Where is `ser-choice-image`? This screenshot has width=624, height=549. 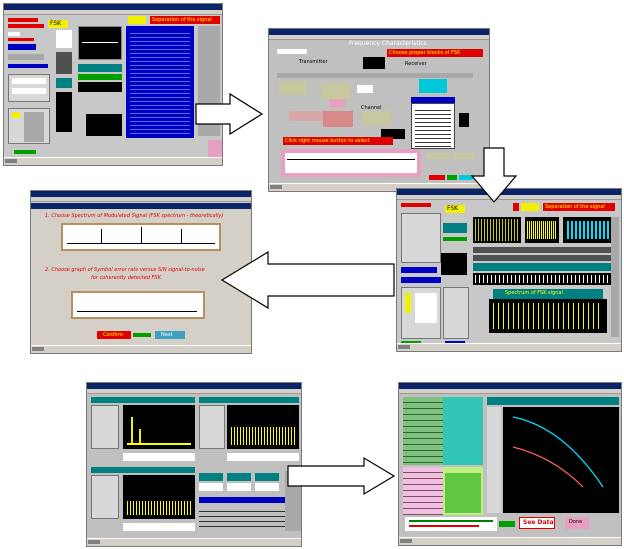 ser-choice-image is located at coordinates (138, 305).